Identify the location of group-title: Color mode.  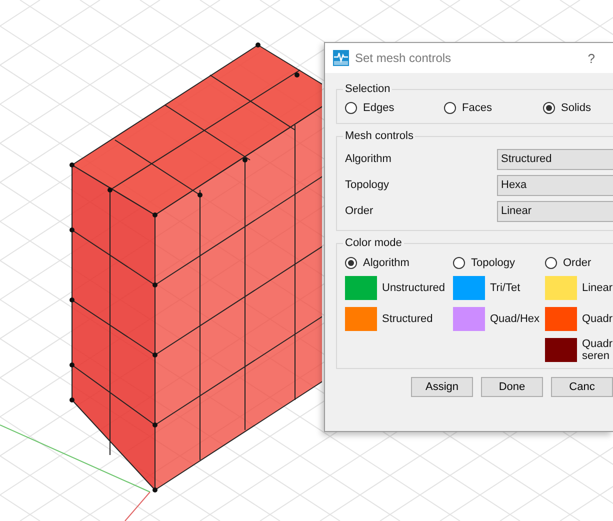
(373, 243).